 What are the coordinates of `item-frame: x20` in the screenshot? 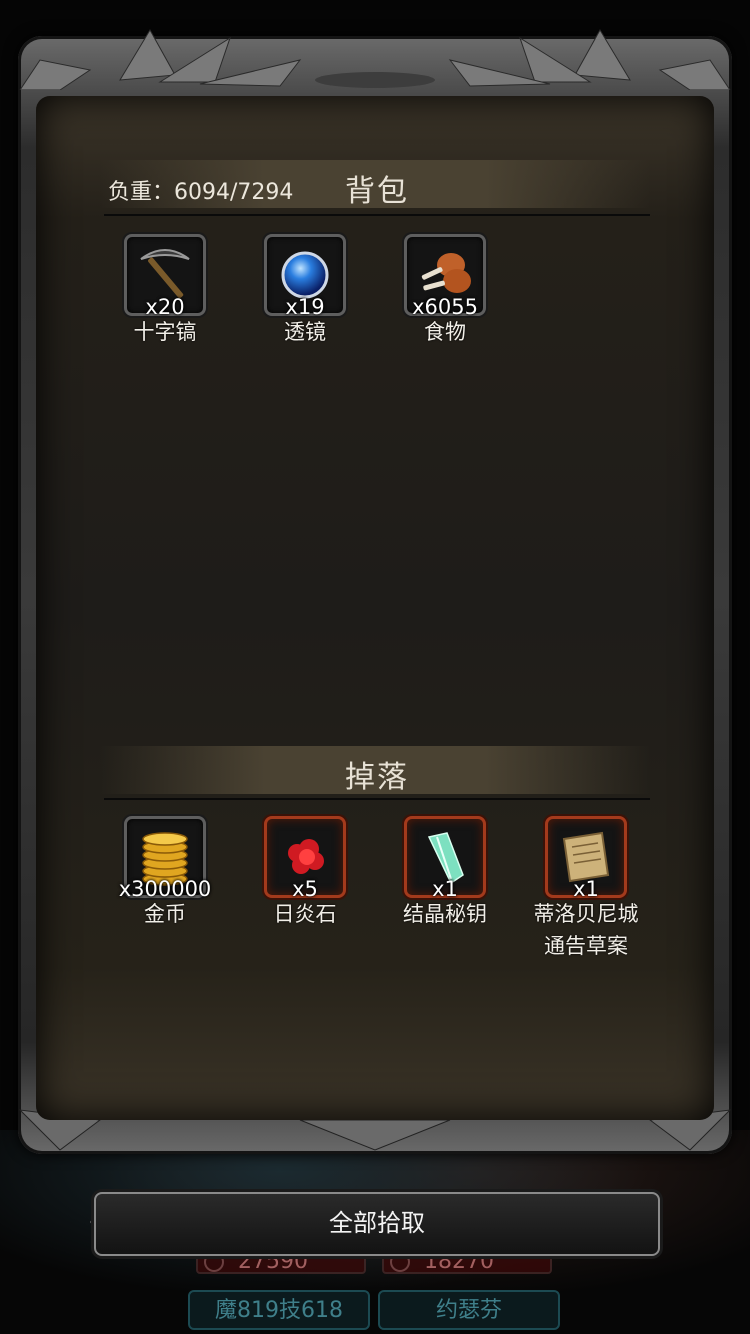 It's located at (165, 276).